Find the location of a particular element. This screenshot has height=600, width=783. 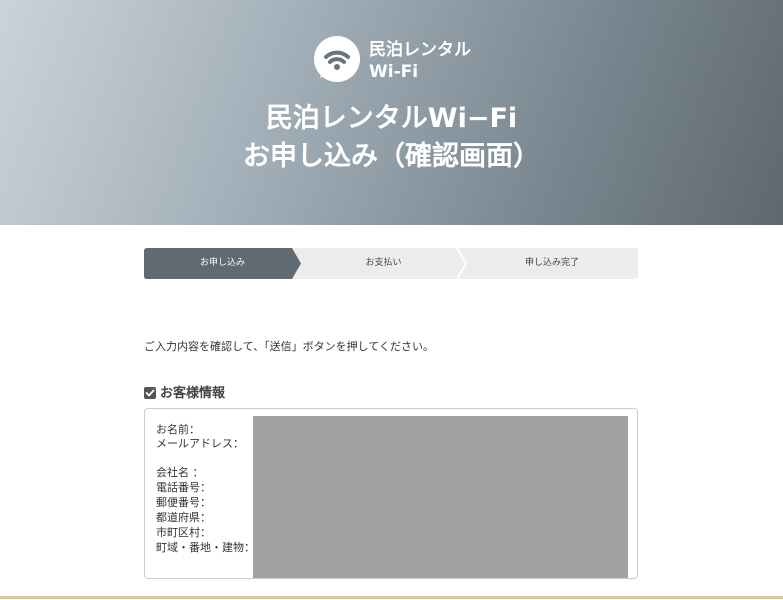

field-label-email: メールアドレス： is located at coordinates (200, 443).